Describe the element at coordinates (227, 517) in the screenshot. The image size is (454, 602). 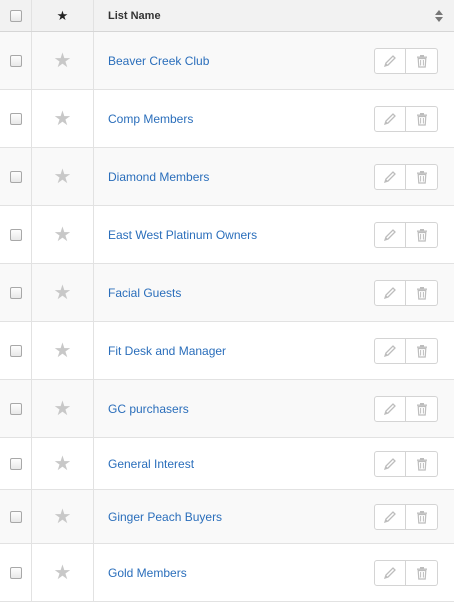
I see `table-row: ★ Ginger Peach Buyers` at that location.